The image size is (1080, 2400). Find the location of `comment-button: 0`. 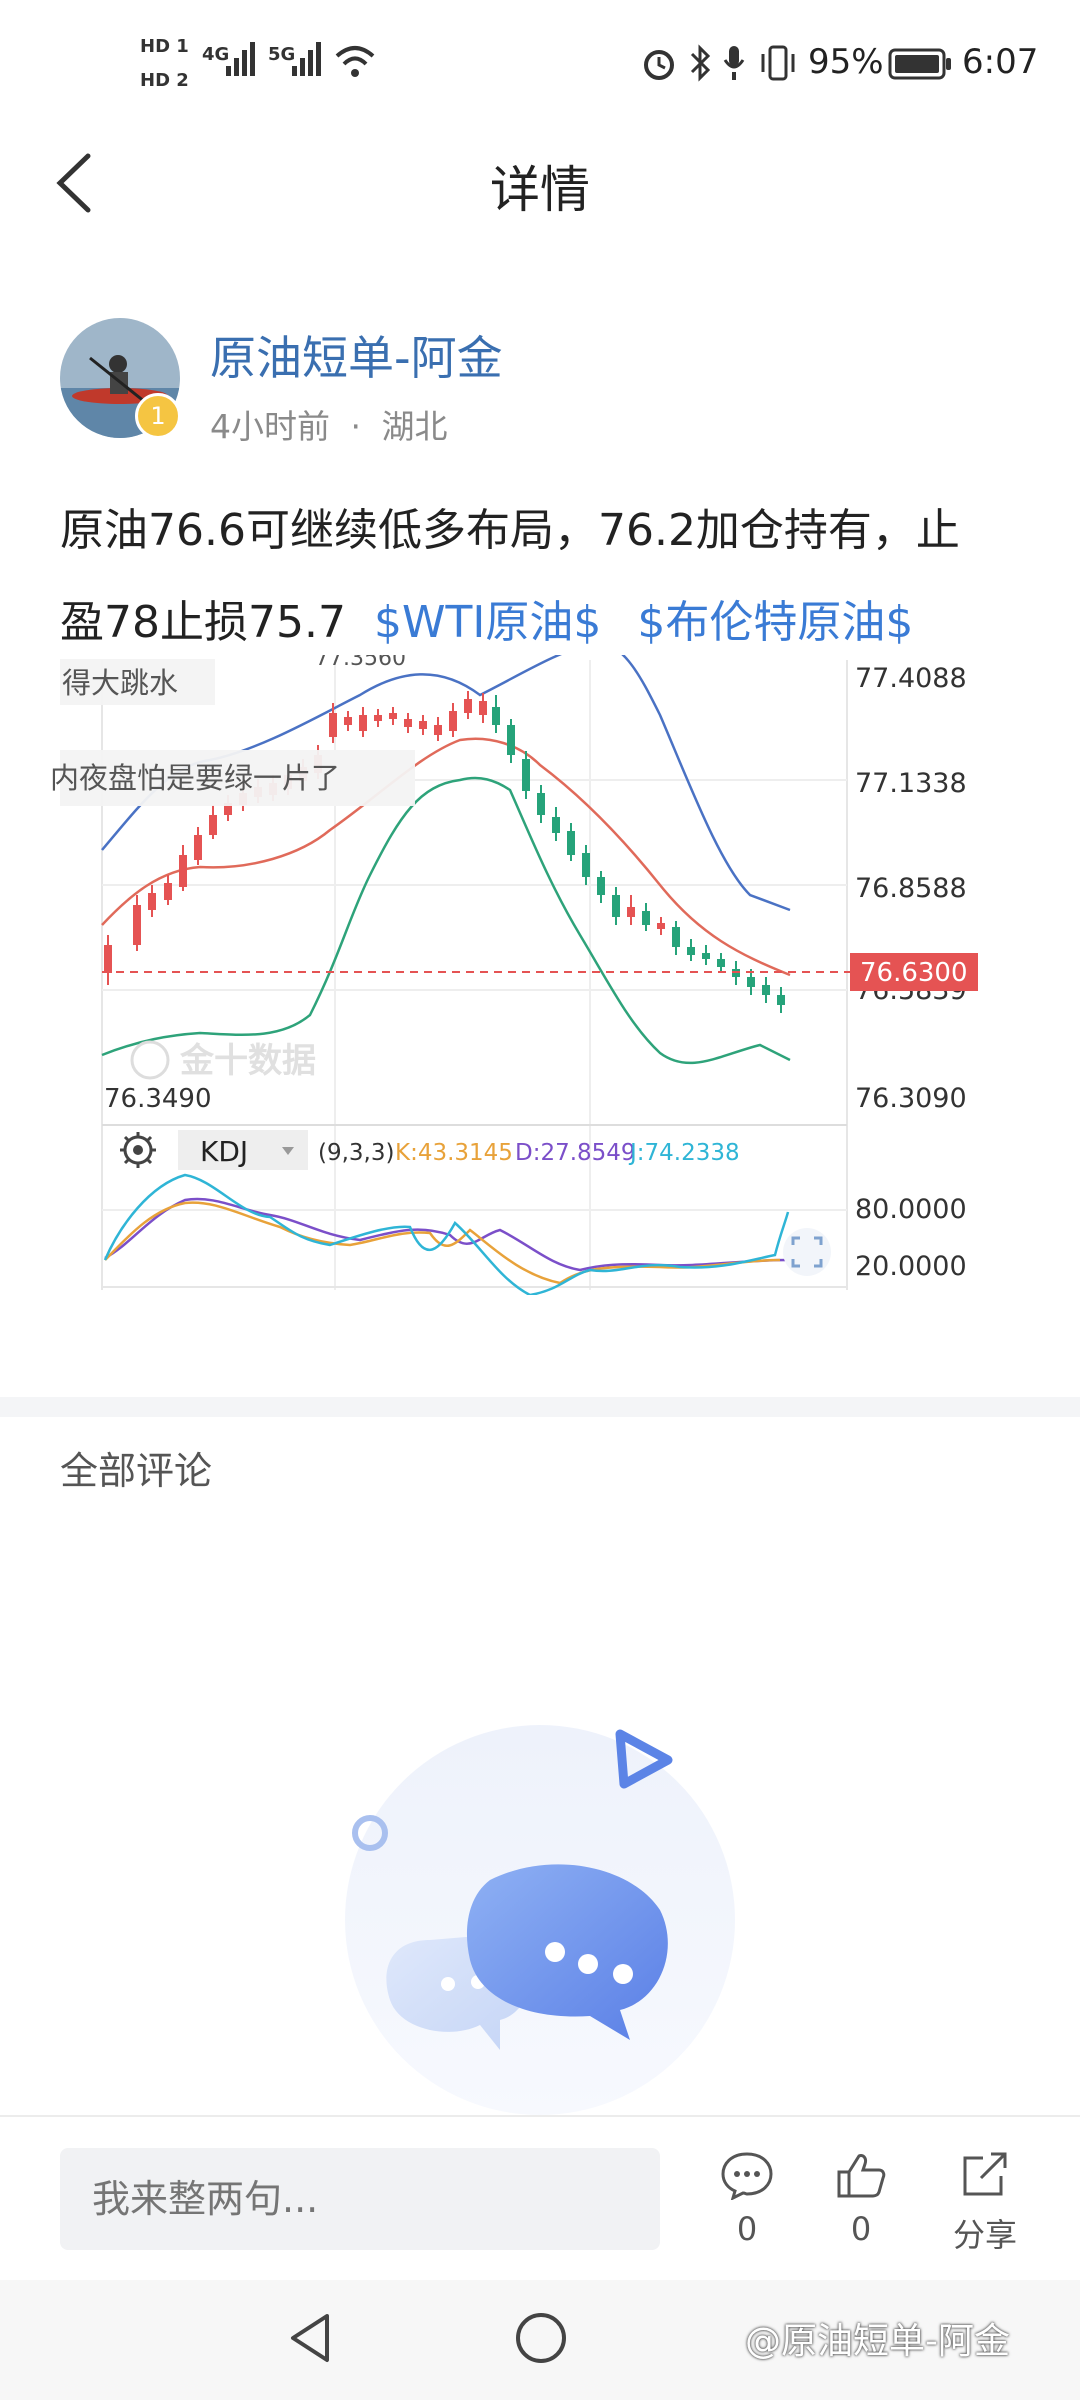

comment-button: 0 is located at coordinates (747, 2199).